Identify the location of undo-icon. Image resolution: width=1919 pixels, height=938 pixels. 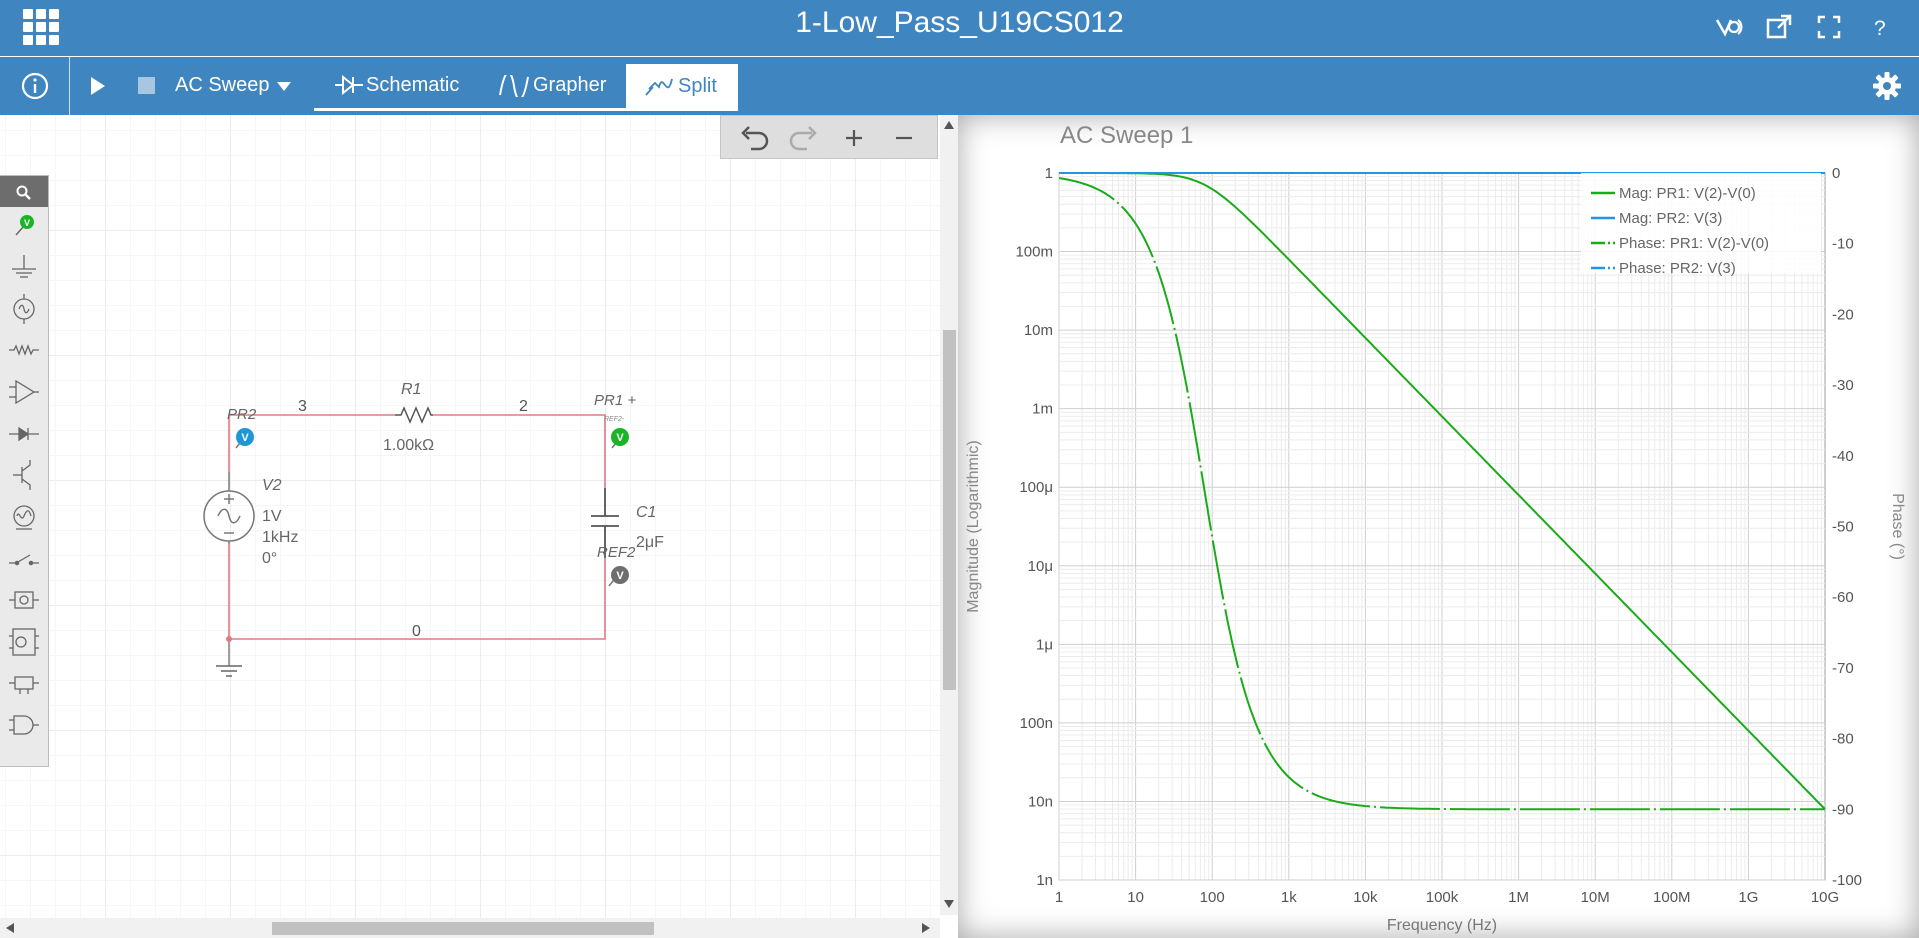
(754, 138).